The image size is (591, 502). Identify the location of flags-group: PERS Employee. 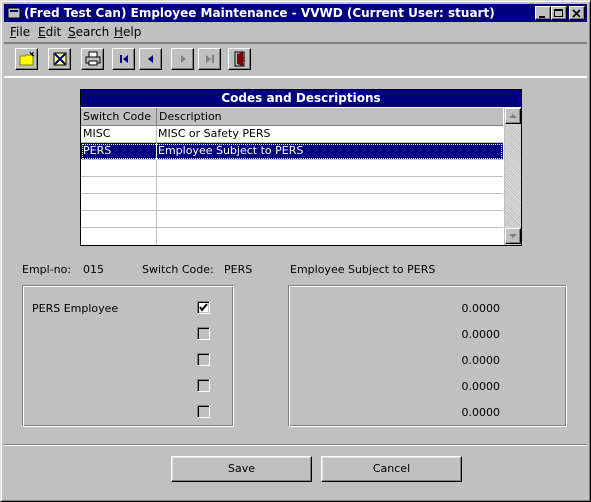
(128, 356).